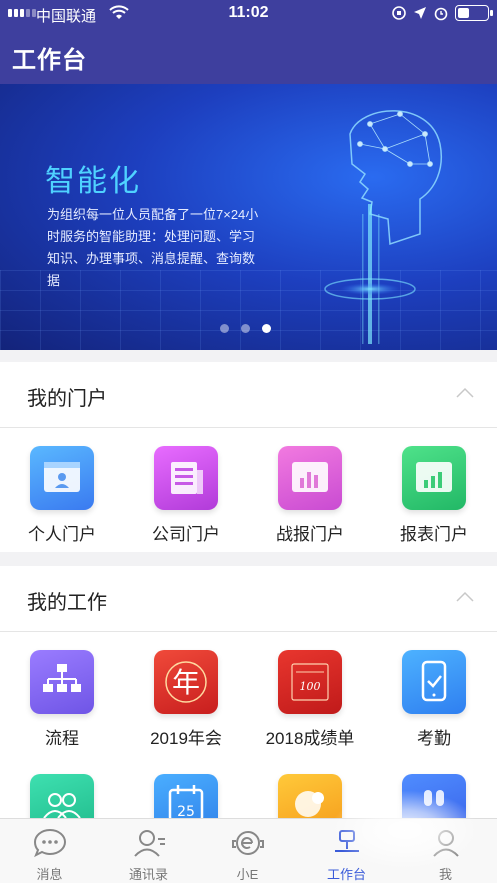 The image size is (497, 883). What do you see at coordinates (474, 13) in the screenshot?
I see `battery-icon` at bounding box center [474, 13].